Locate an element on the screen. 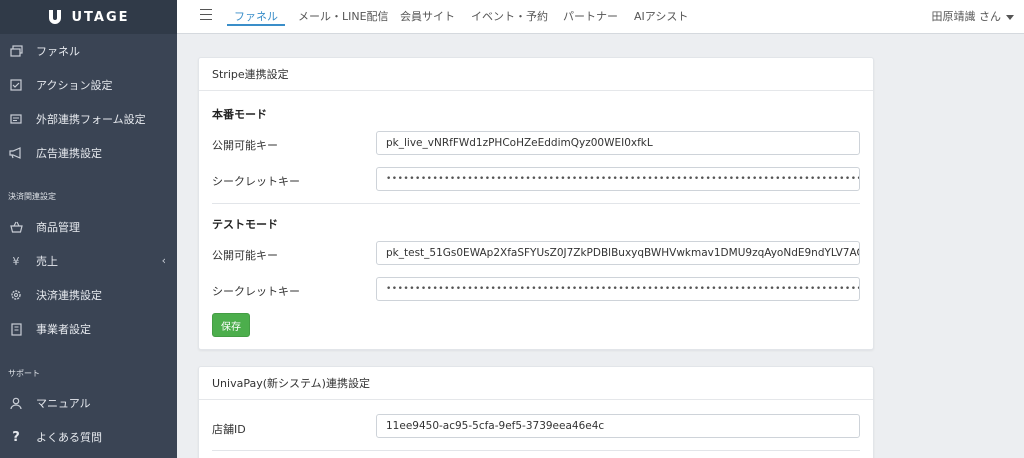 This screenshot has width=1024, height=458. user-menu: 田原靖識 さん is located at coordinates (972, 16).